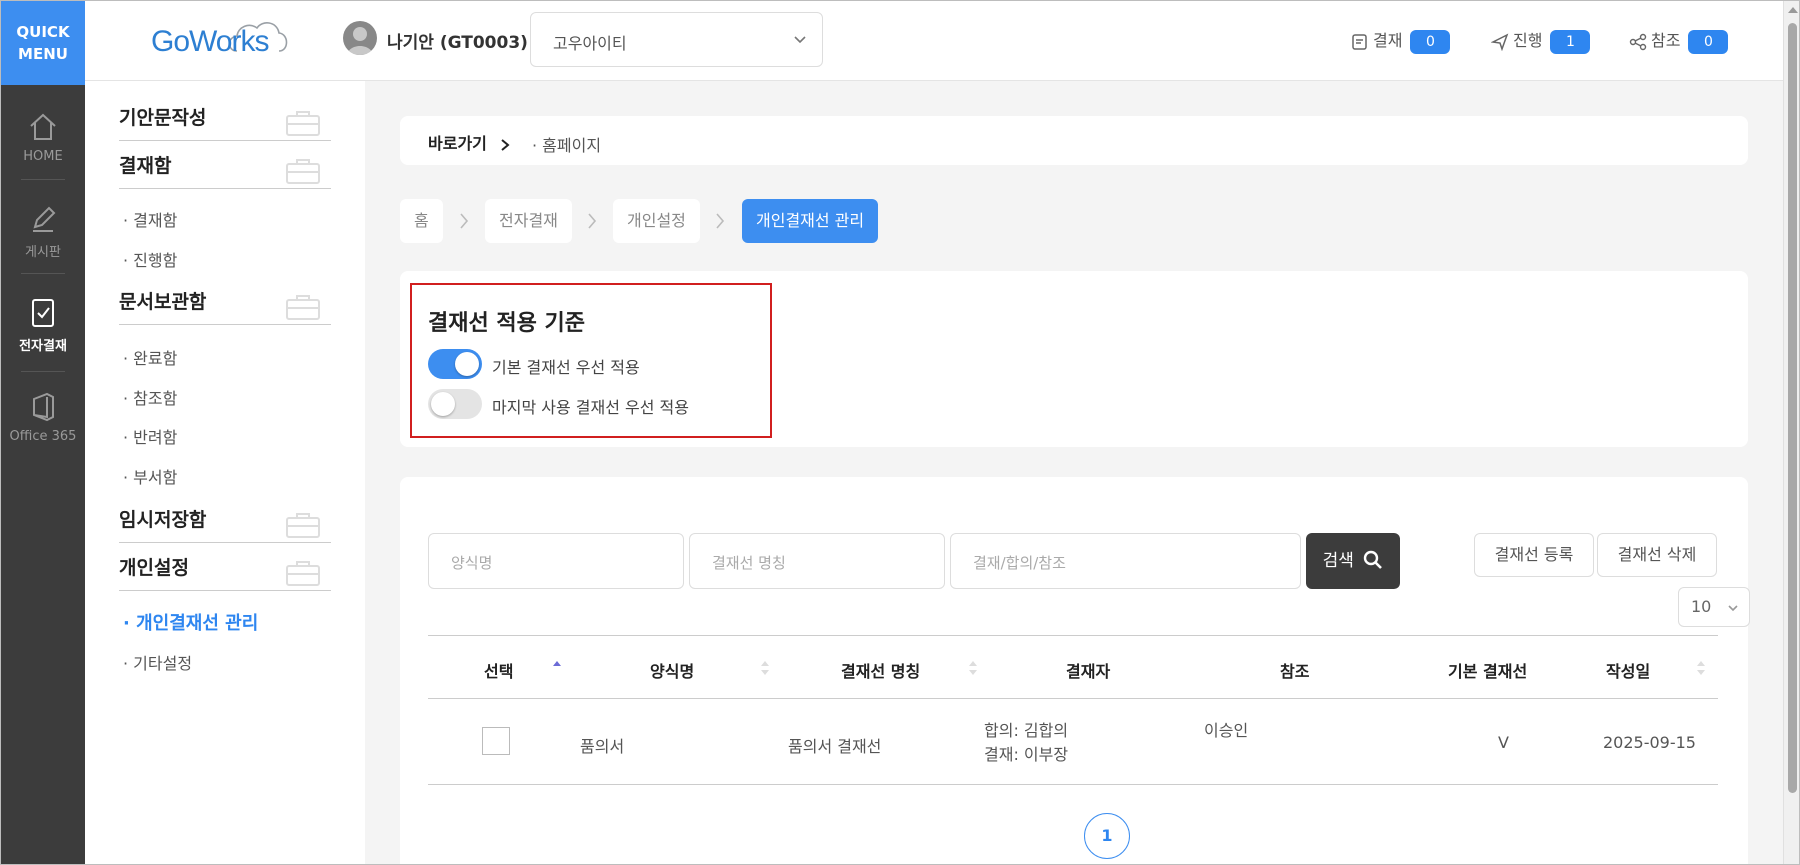 This screenshot has height=865, width=1800. I want to click on standard-title: 결재선 적용 기준, so click(506, 323).